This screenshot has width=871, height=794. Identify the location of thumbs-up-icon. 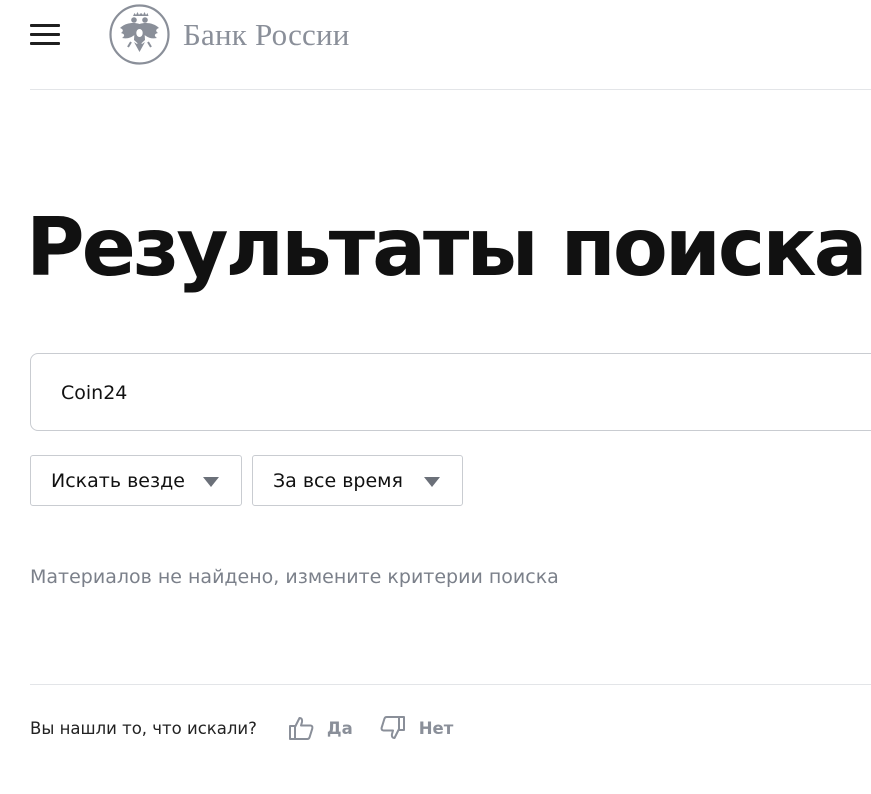
(301, 728).